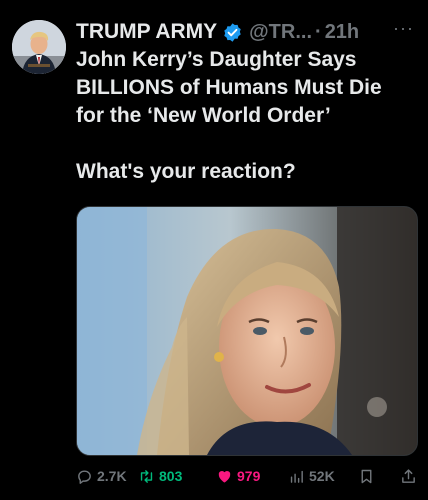 The height and width of the screenshot is (500, 428). What do you see at coordinates (146, 32) in the screenshot?
I see `author-name: TRUMP ARMY` at bounding box center [146, 32].